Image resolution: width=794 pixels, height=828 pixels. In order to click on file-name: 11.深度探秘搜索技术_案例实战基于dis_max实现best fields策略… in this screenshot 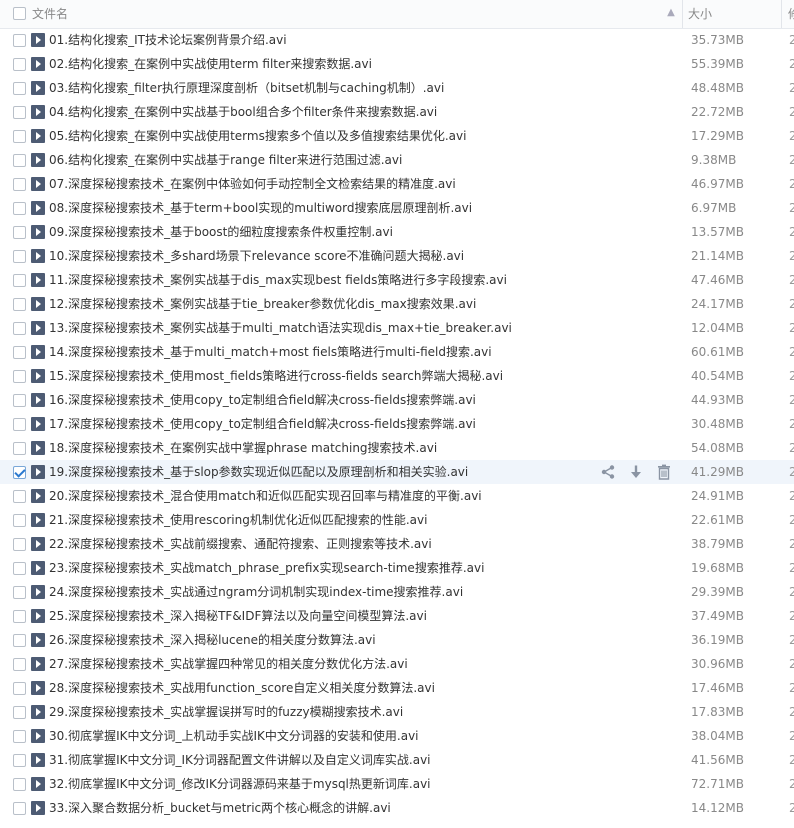, I will do `click(278, 280)`.